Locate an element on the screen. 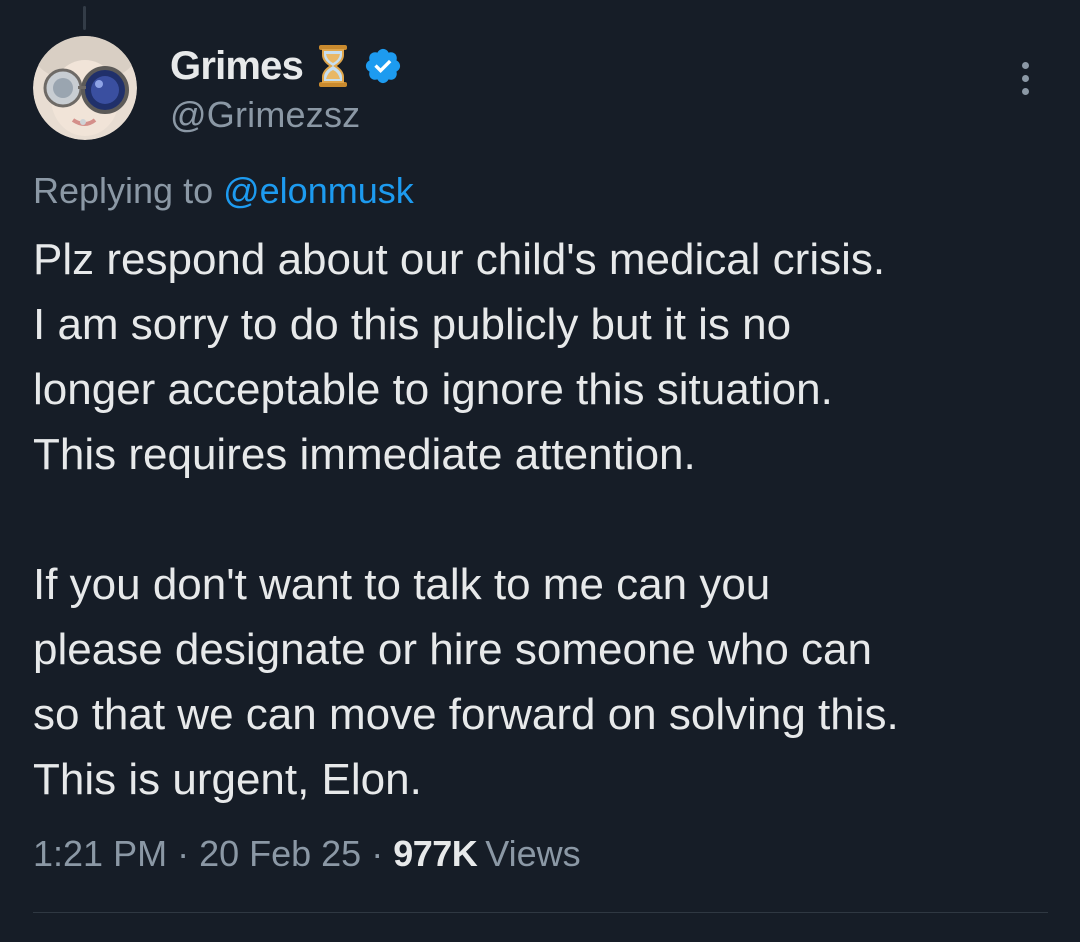  tweet-time: 1:21 PM is located at coordinates (100, 854).